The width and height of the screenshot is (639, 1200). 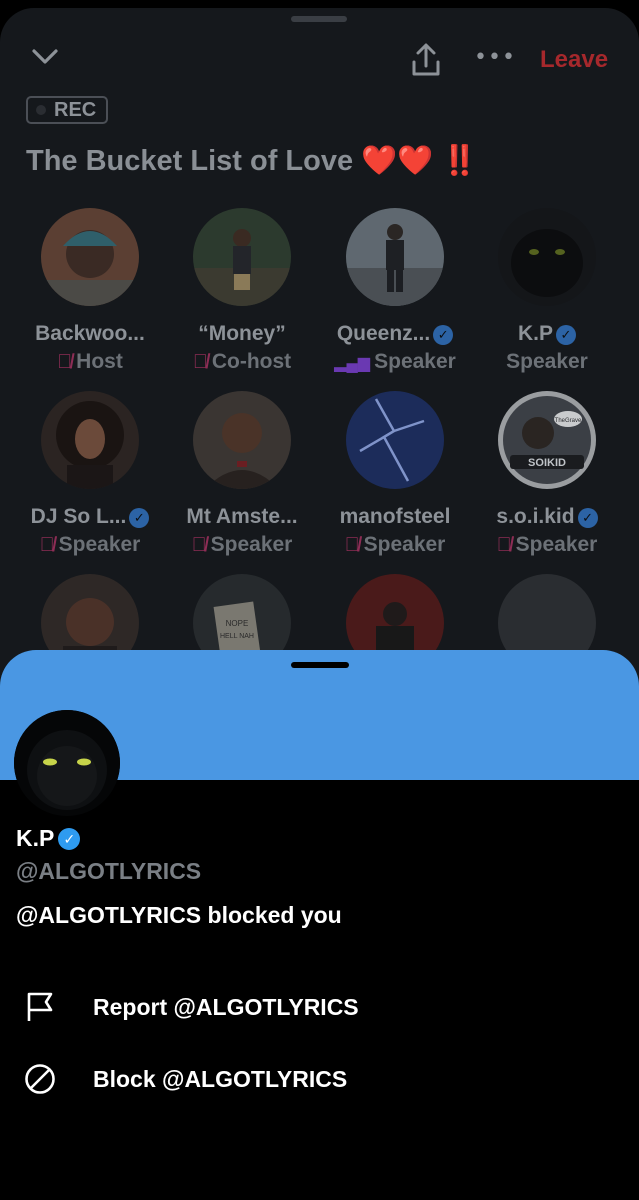 I want to click on speaker-role: ▂▄▆ Speaker, so click(x=395, y=361).